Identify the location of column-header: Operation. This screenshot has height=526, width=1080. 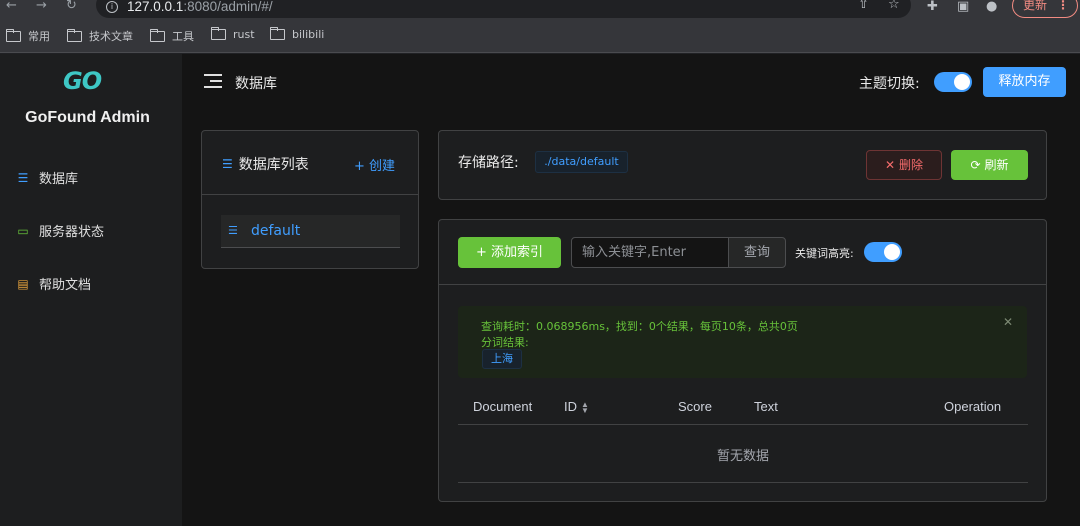
(973, 406).